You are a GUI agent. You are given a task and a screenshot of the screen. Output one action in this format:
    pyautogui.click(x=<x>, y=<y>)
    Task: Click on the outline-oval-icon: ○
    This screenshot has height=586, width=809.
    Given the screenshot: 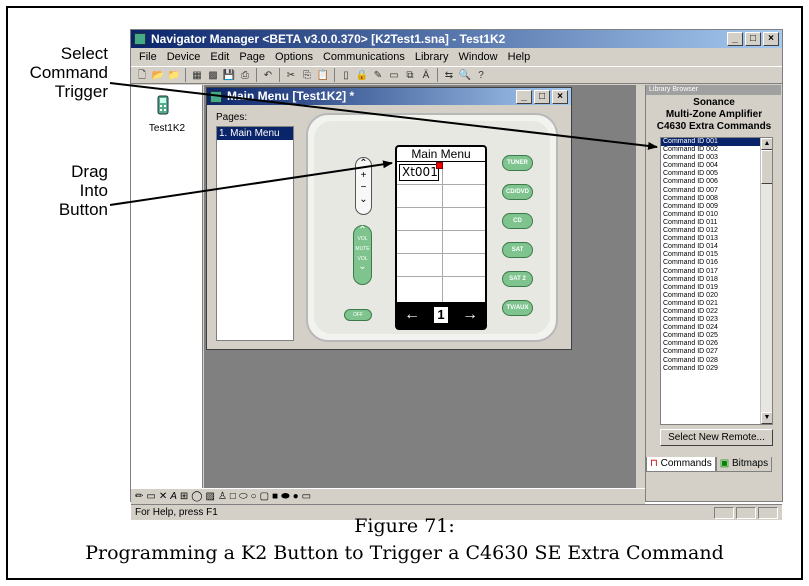 What is the action you would take?
    pyautogui.click(x=254, y=496)
    